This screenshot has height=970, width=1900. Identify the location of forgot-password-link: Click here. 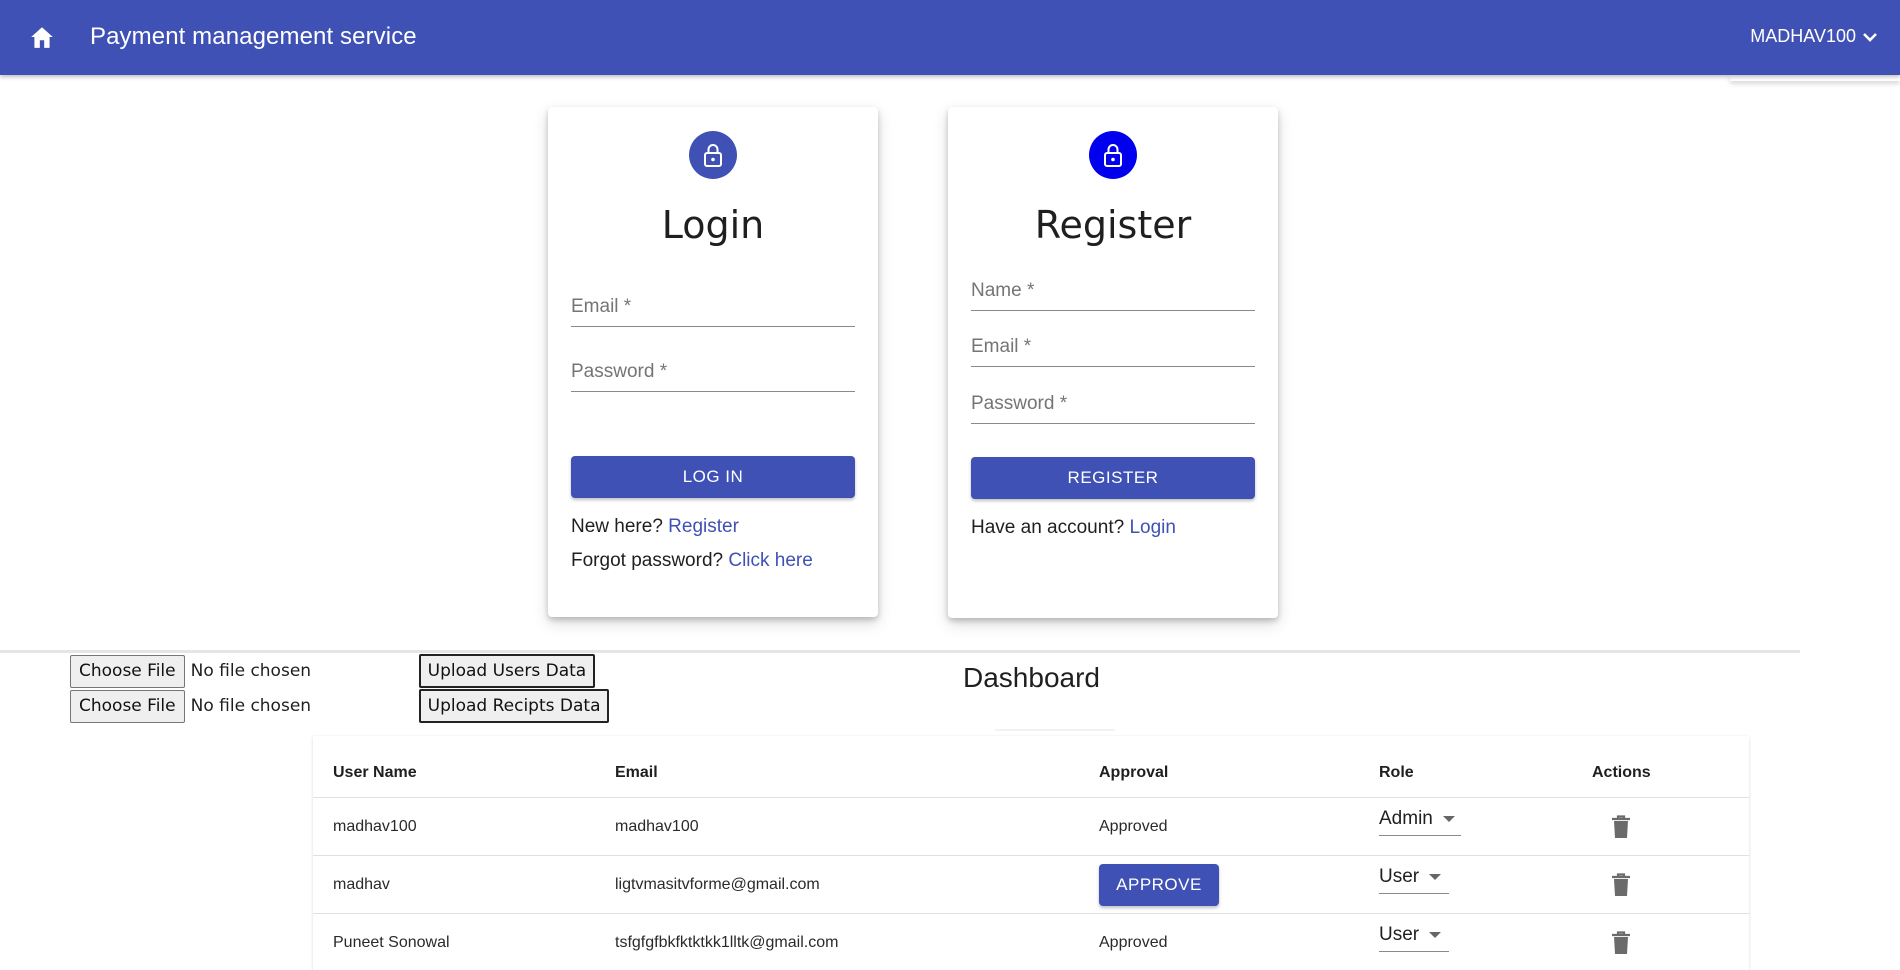
(770, 560).